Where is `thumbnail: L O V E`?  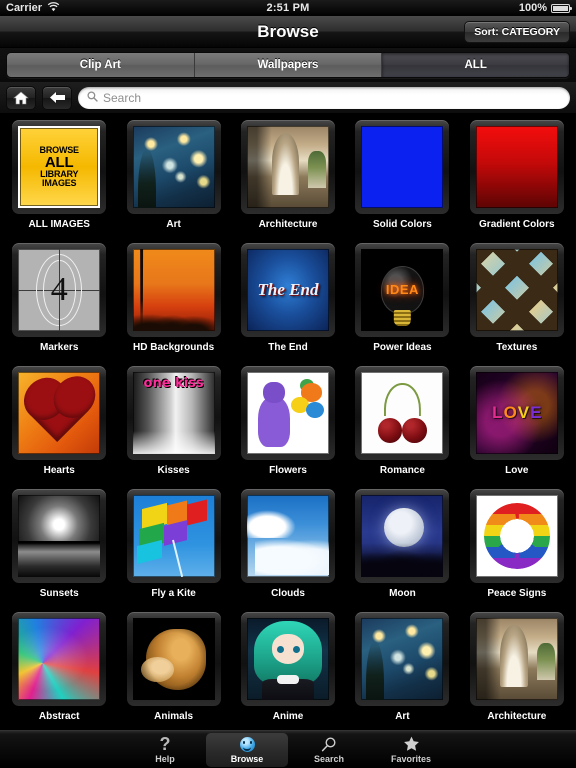
thumbnail: L O V E is located at coordinates (516, 413).